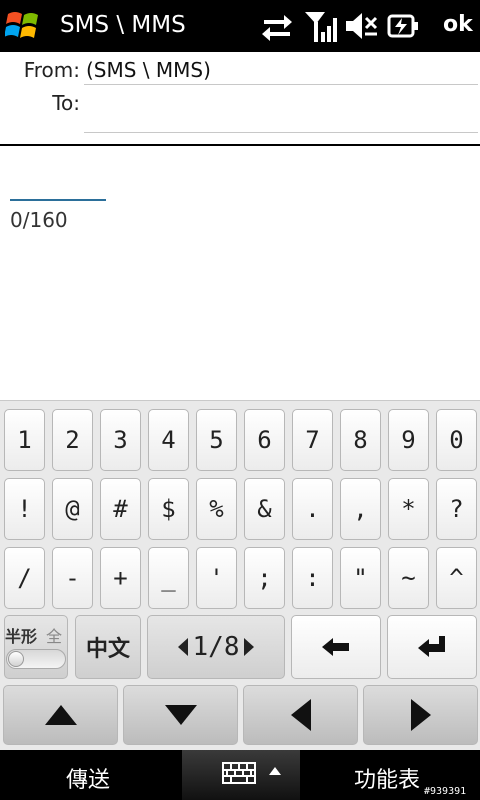  I want to click on chinese-mode-label: 中文, so click(107, 649).